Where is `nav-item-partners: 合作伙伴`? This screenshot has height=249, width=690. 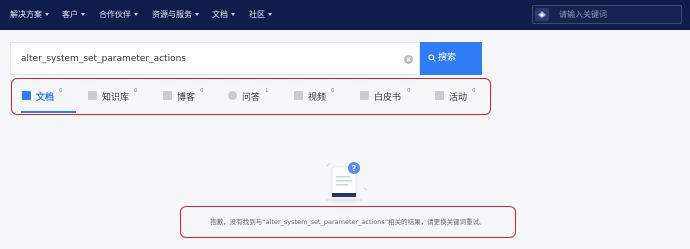
nav-item-partners: 合作伙伴 is located at coordinates (118, 15).